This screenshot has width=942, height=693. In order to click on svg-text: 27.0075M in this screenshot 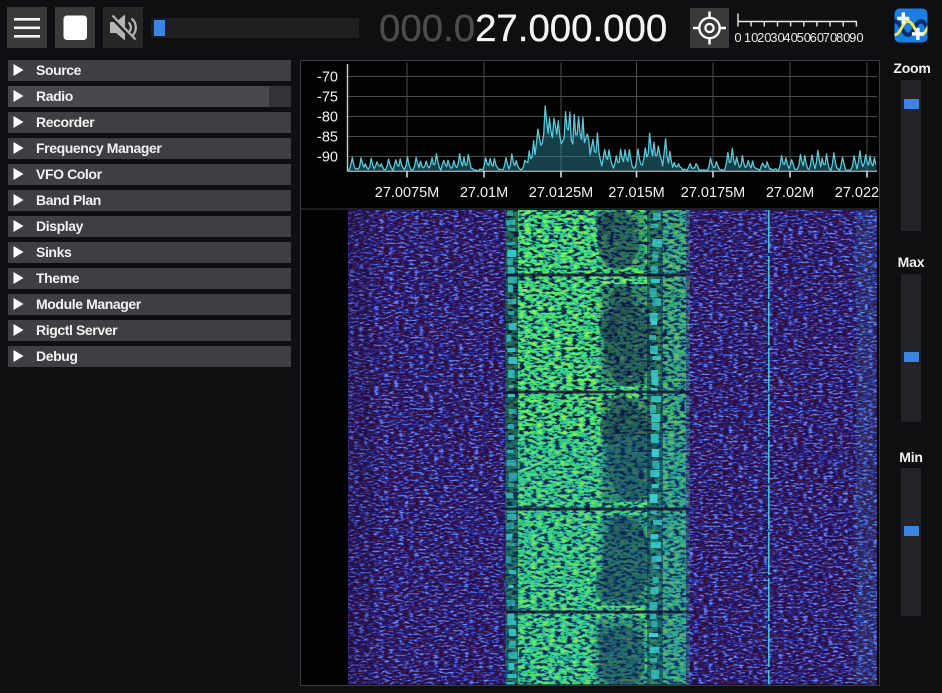, I will do `click(407, 193)`.